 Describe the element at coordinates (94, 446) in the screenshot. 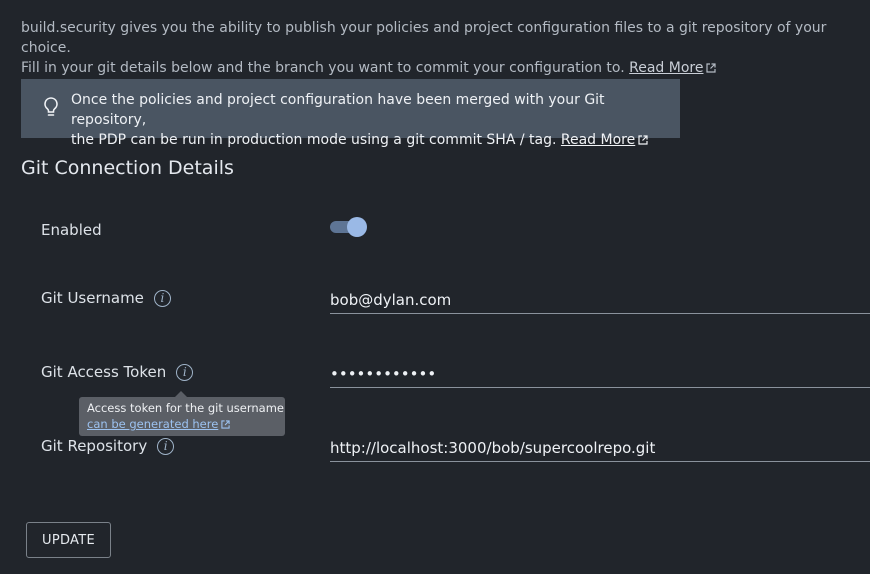

I see `repository-label-text: Git Repository` at that location.